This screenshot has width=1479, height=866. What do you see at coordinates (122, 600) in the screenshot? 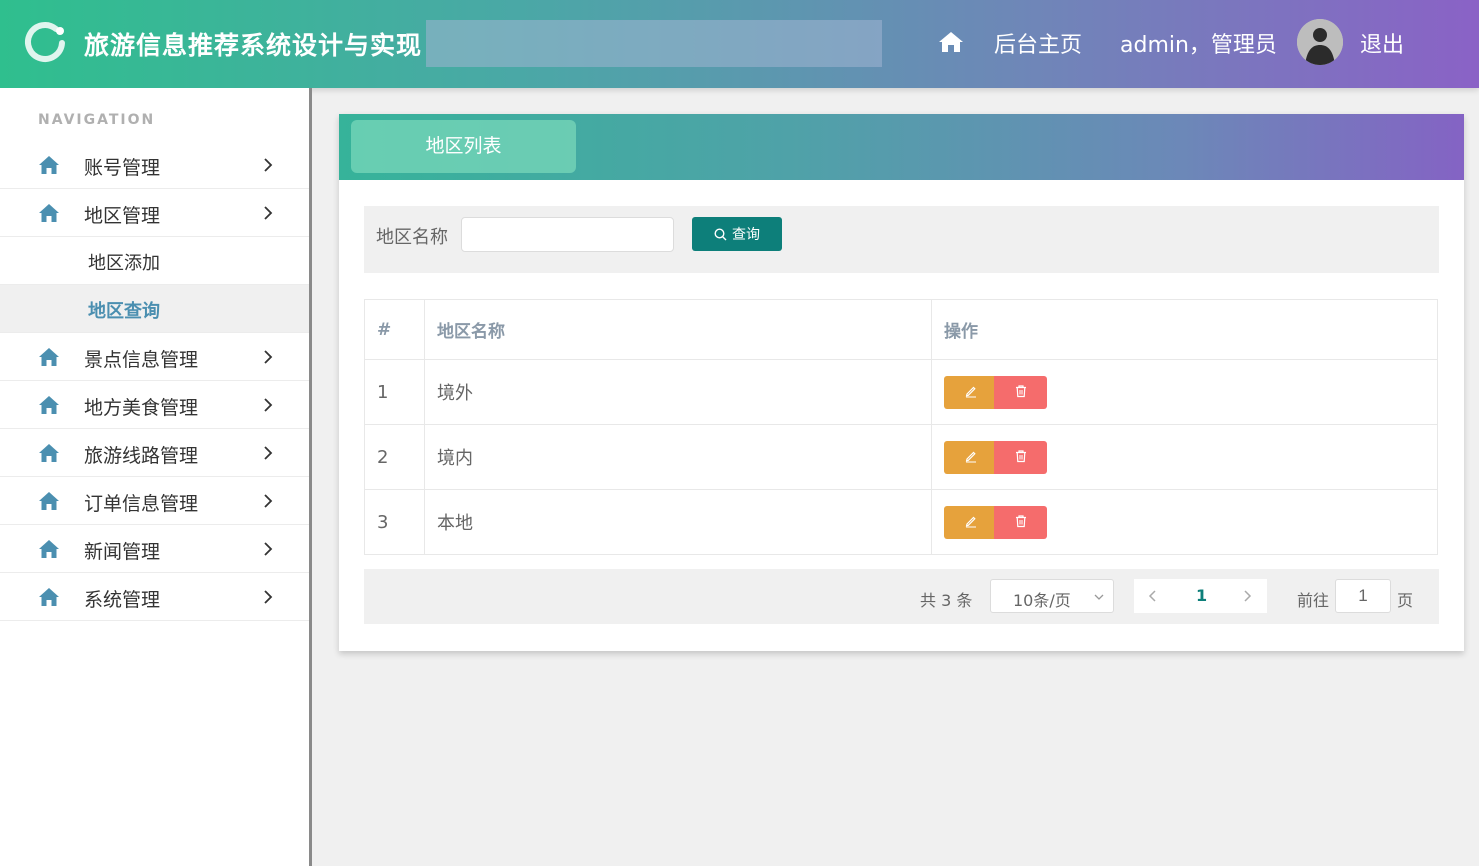
I see `sidebar-item-label: 系统管理` at bounding box center [122, 600].